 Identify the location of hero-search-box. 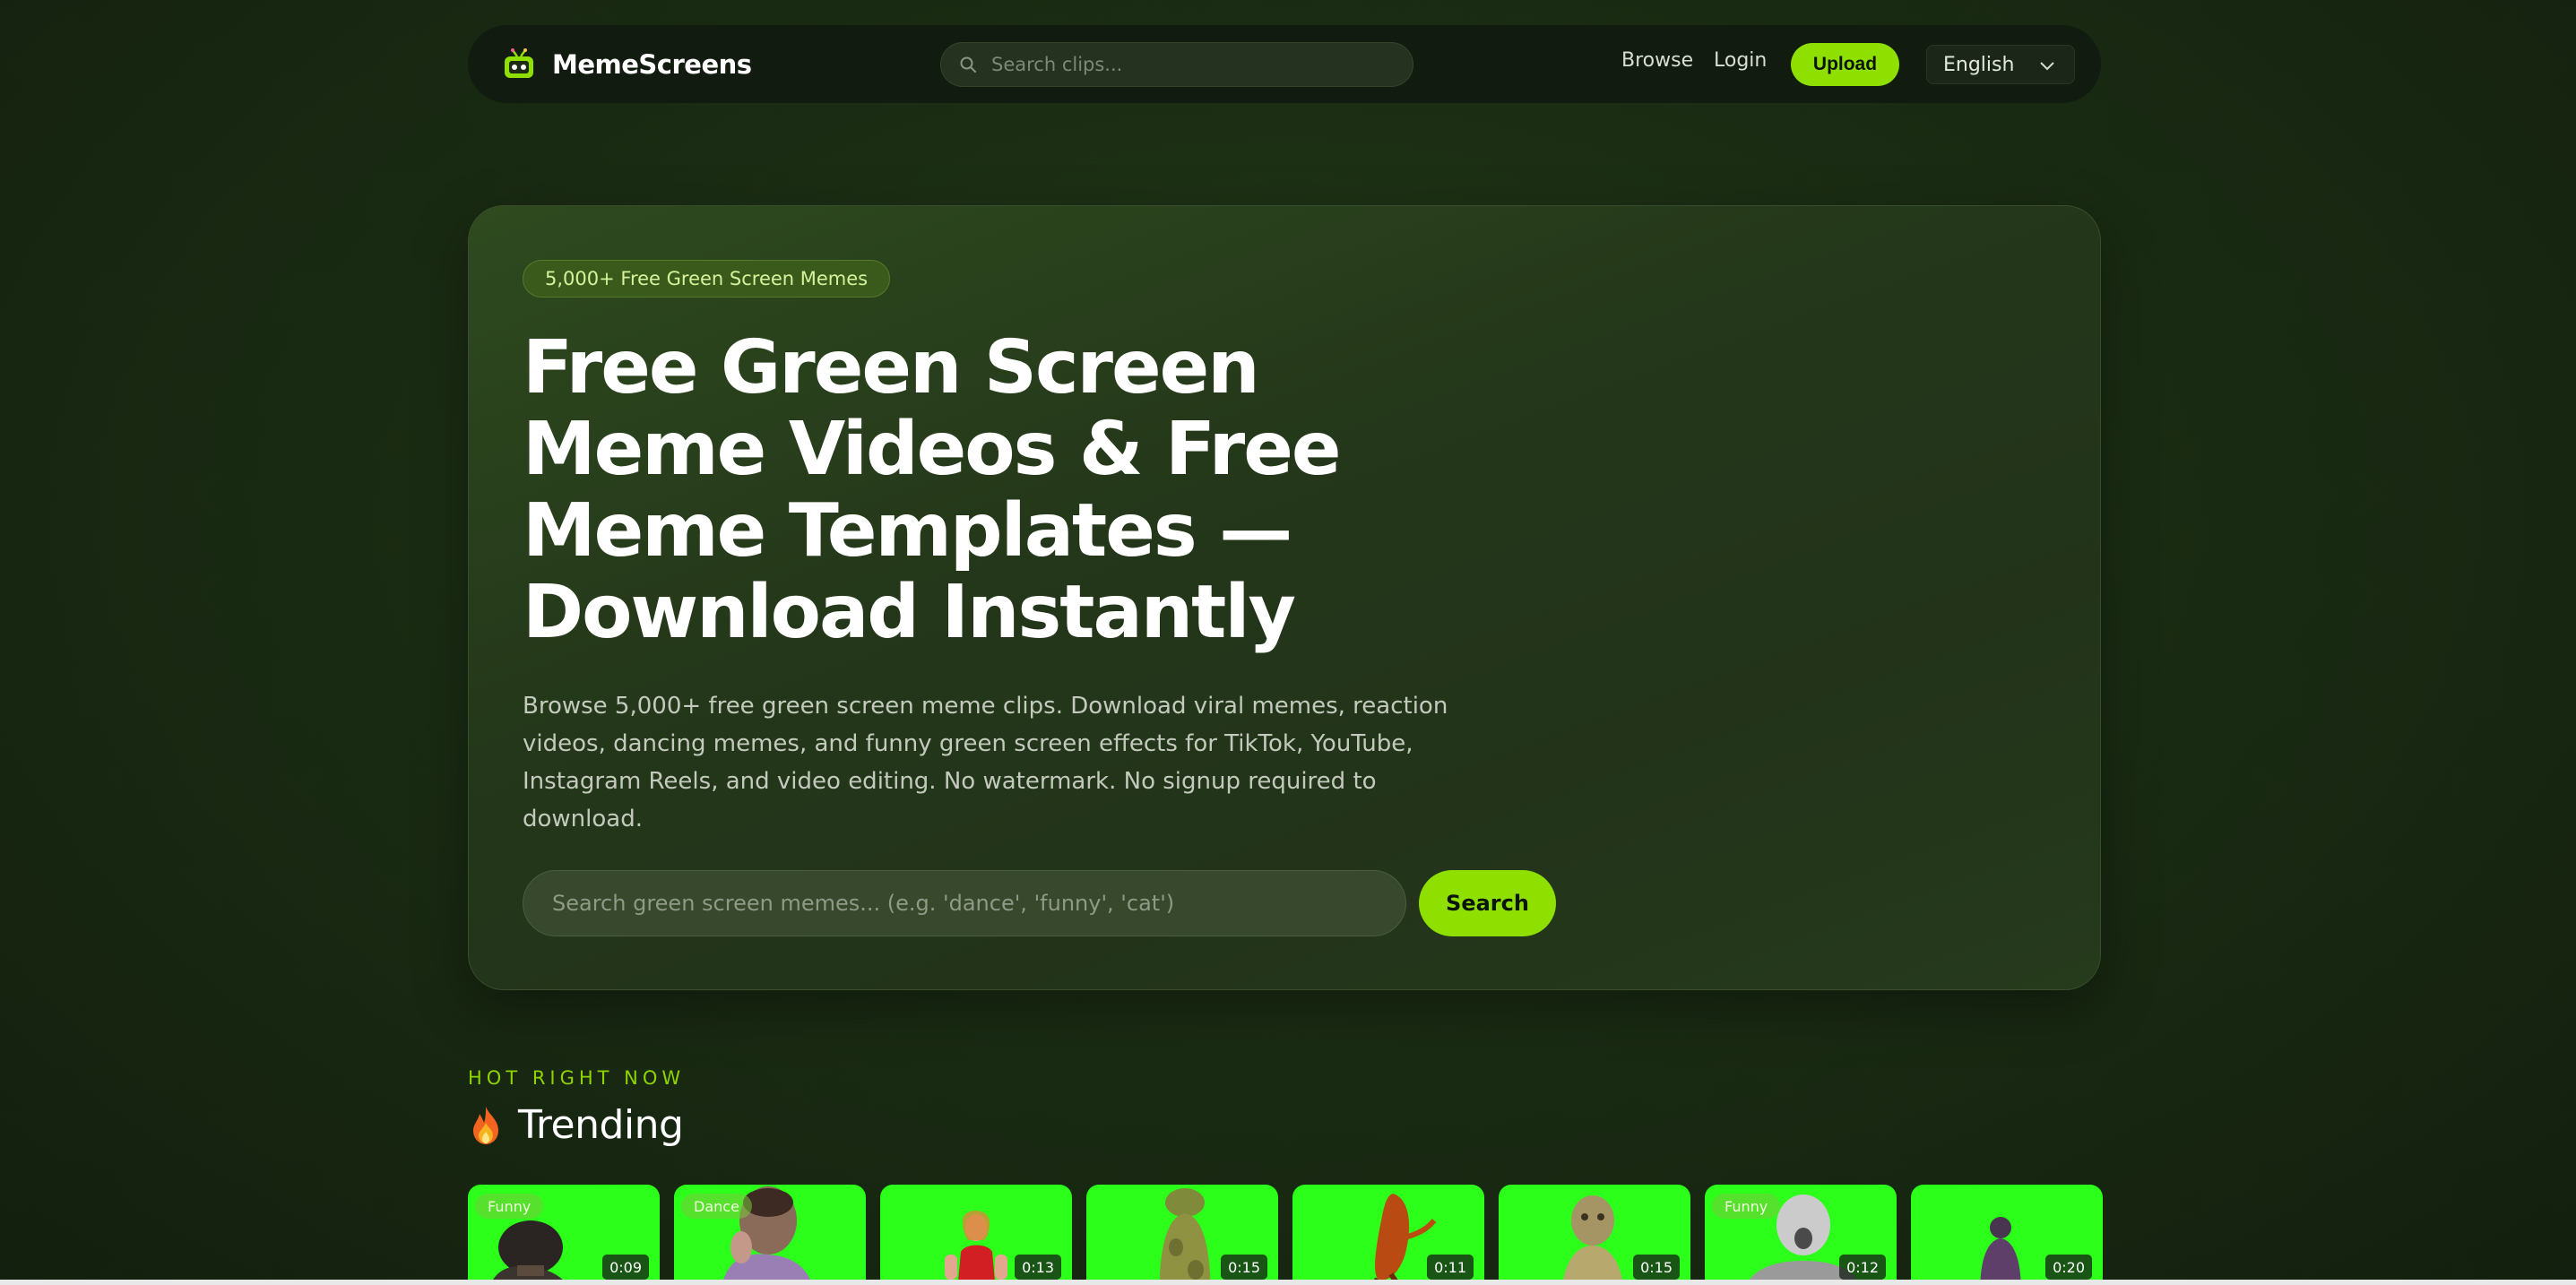
(964, 903).